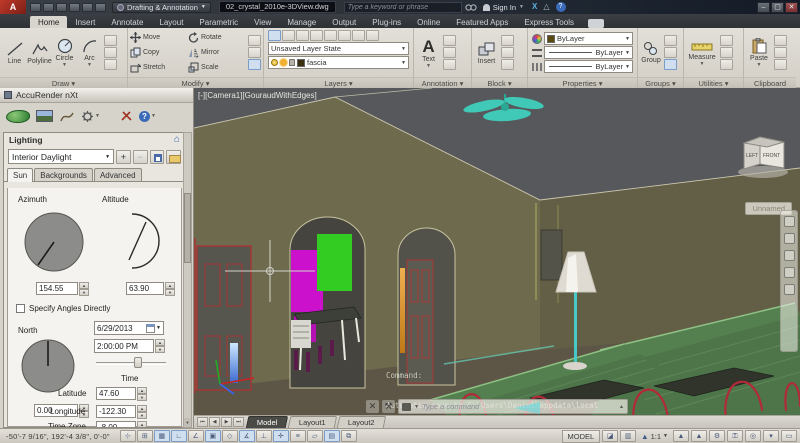  What do you see at coordinates (49, 22) in the screenshot?
I see `tab-home: Home` at bounding box center [49, 22].